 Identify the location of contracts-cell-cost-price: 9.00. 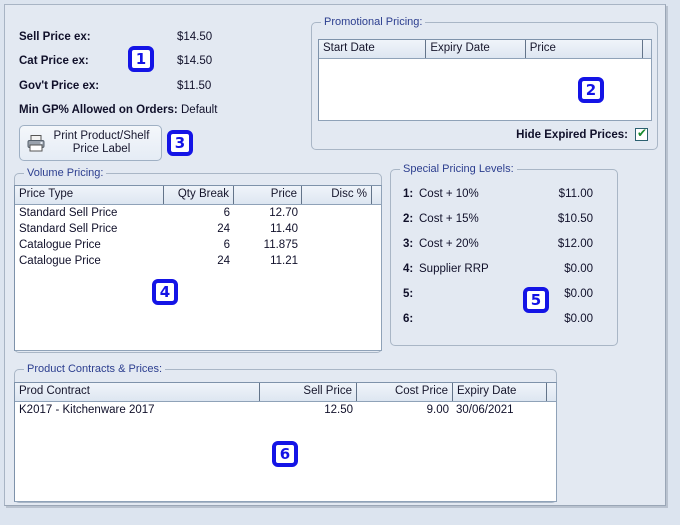
(437, 410).